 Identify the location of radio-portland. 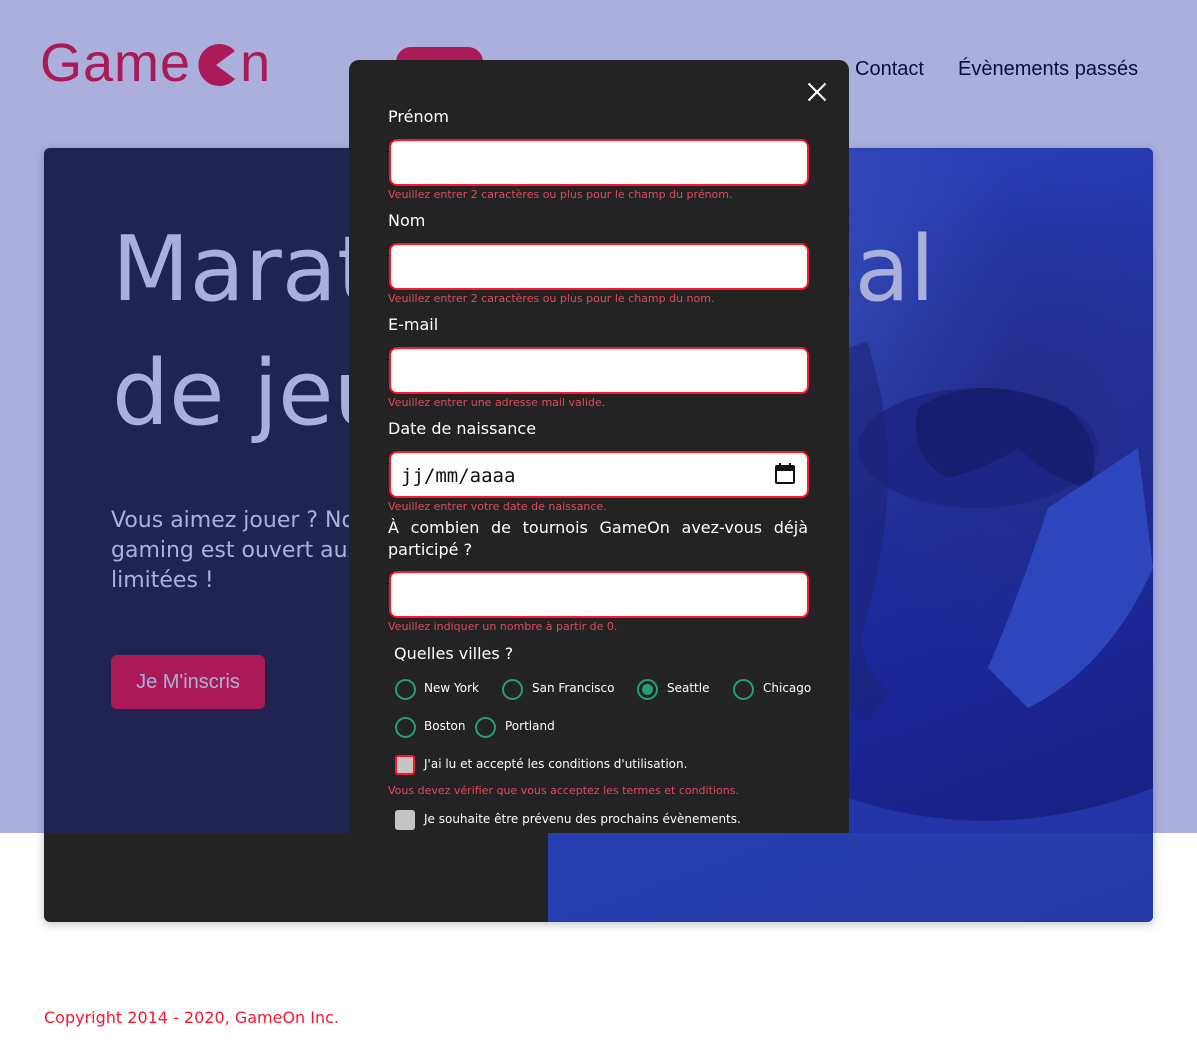
(485, 727).